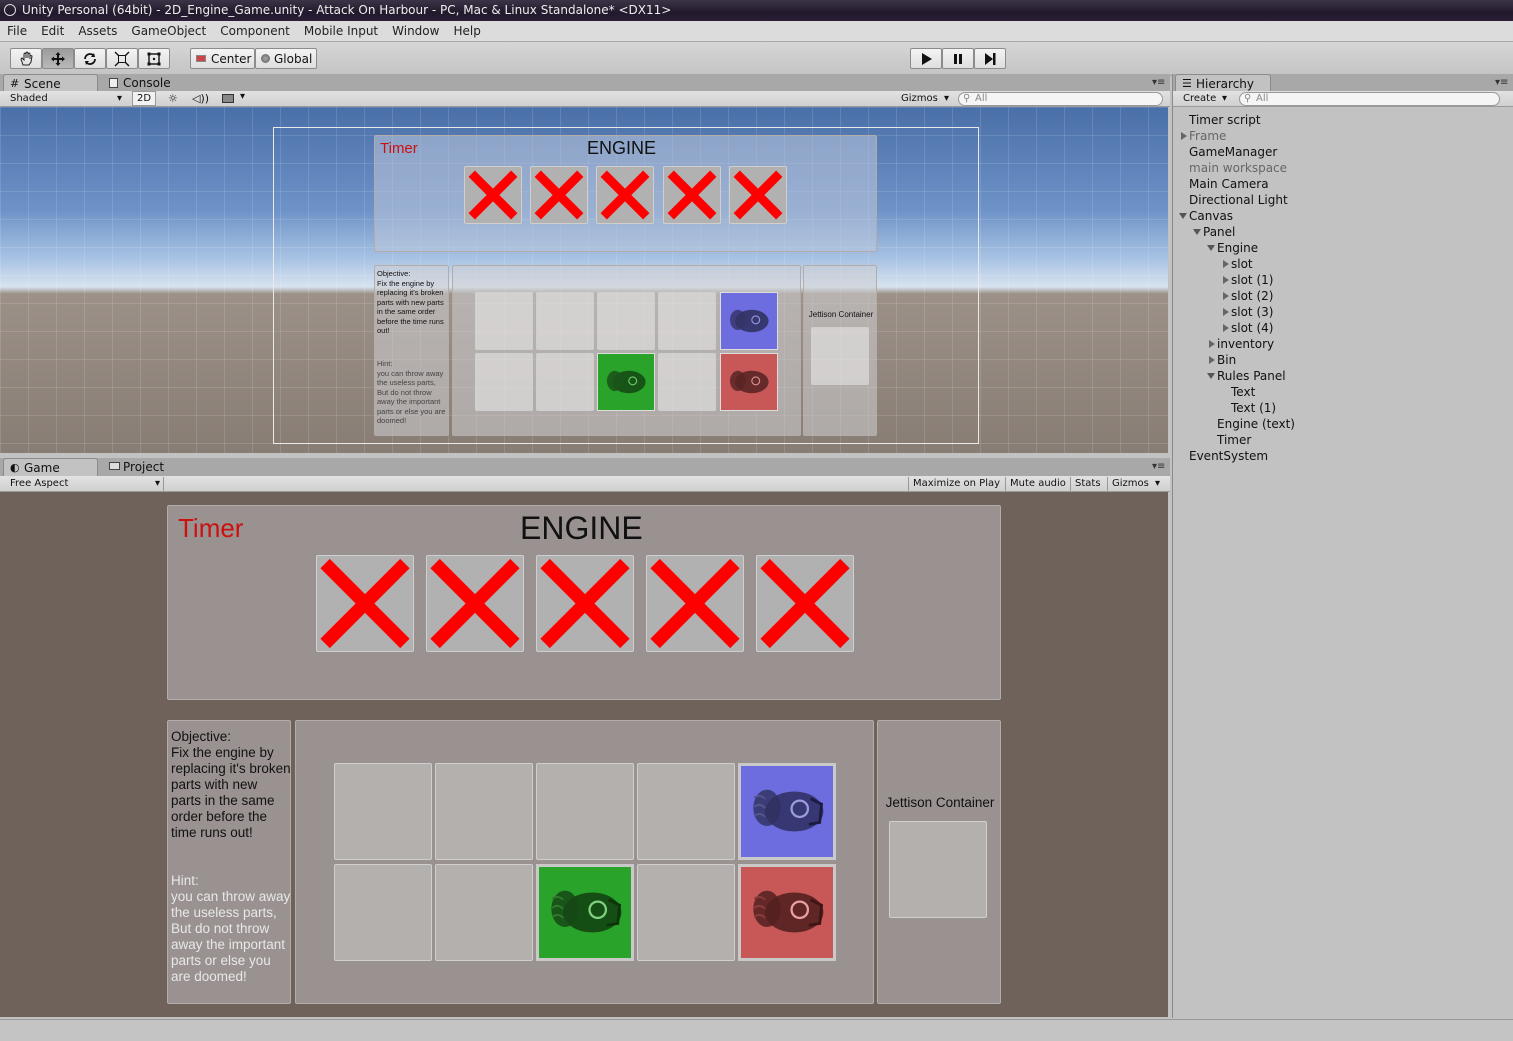 This screenshot has width=1513, height=1041. I want to click on menu-gameobject: GameObject, so click(168, 31).